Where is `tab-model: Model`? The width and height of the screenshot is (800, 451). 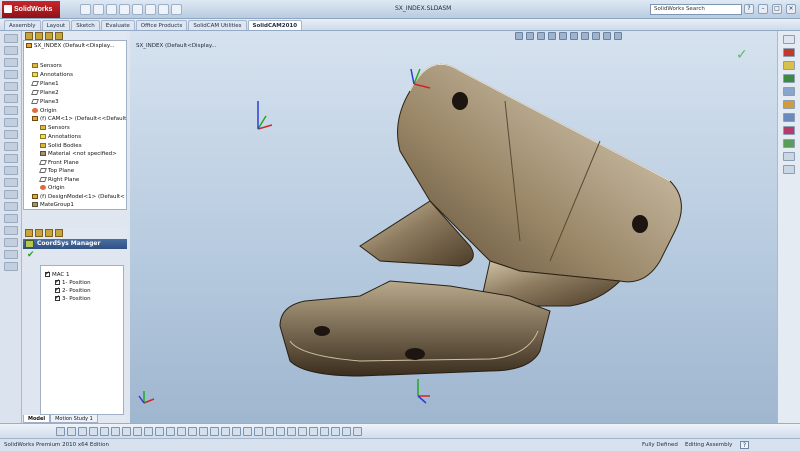
tab-model: Model is located at coordinates (37, 419).